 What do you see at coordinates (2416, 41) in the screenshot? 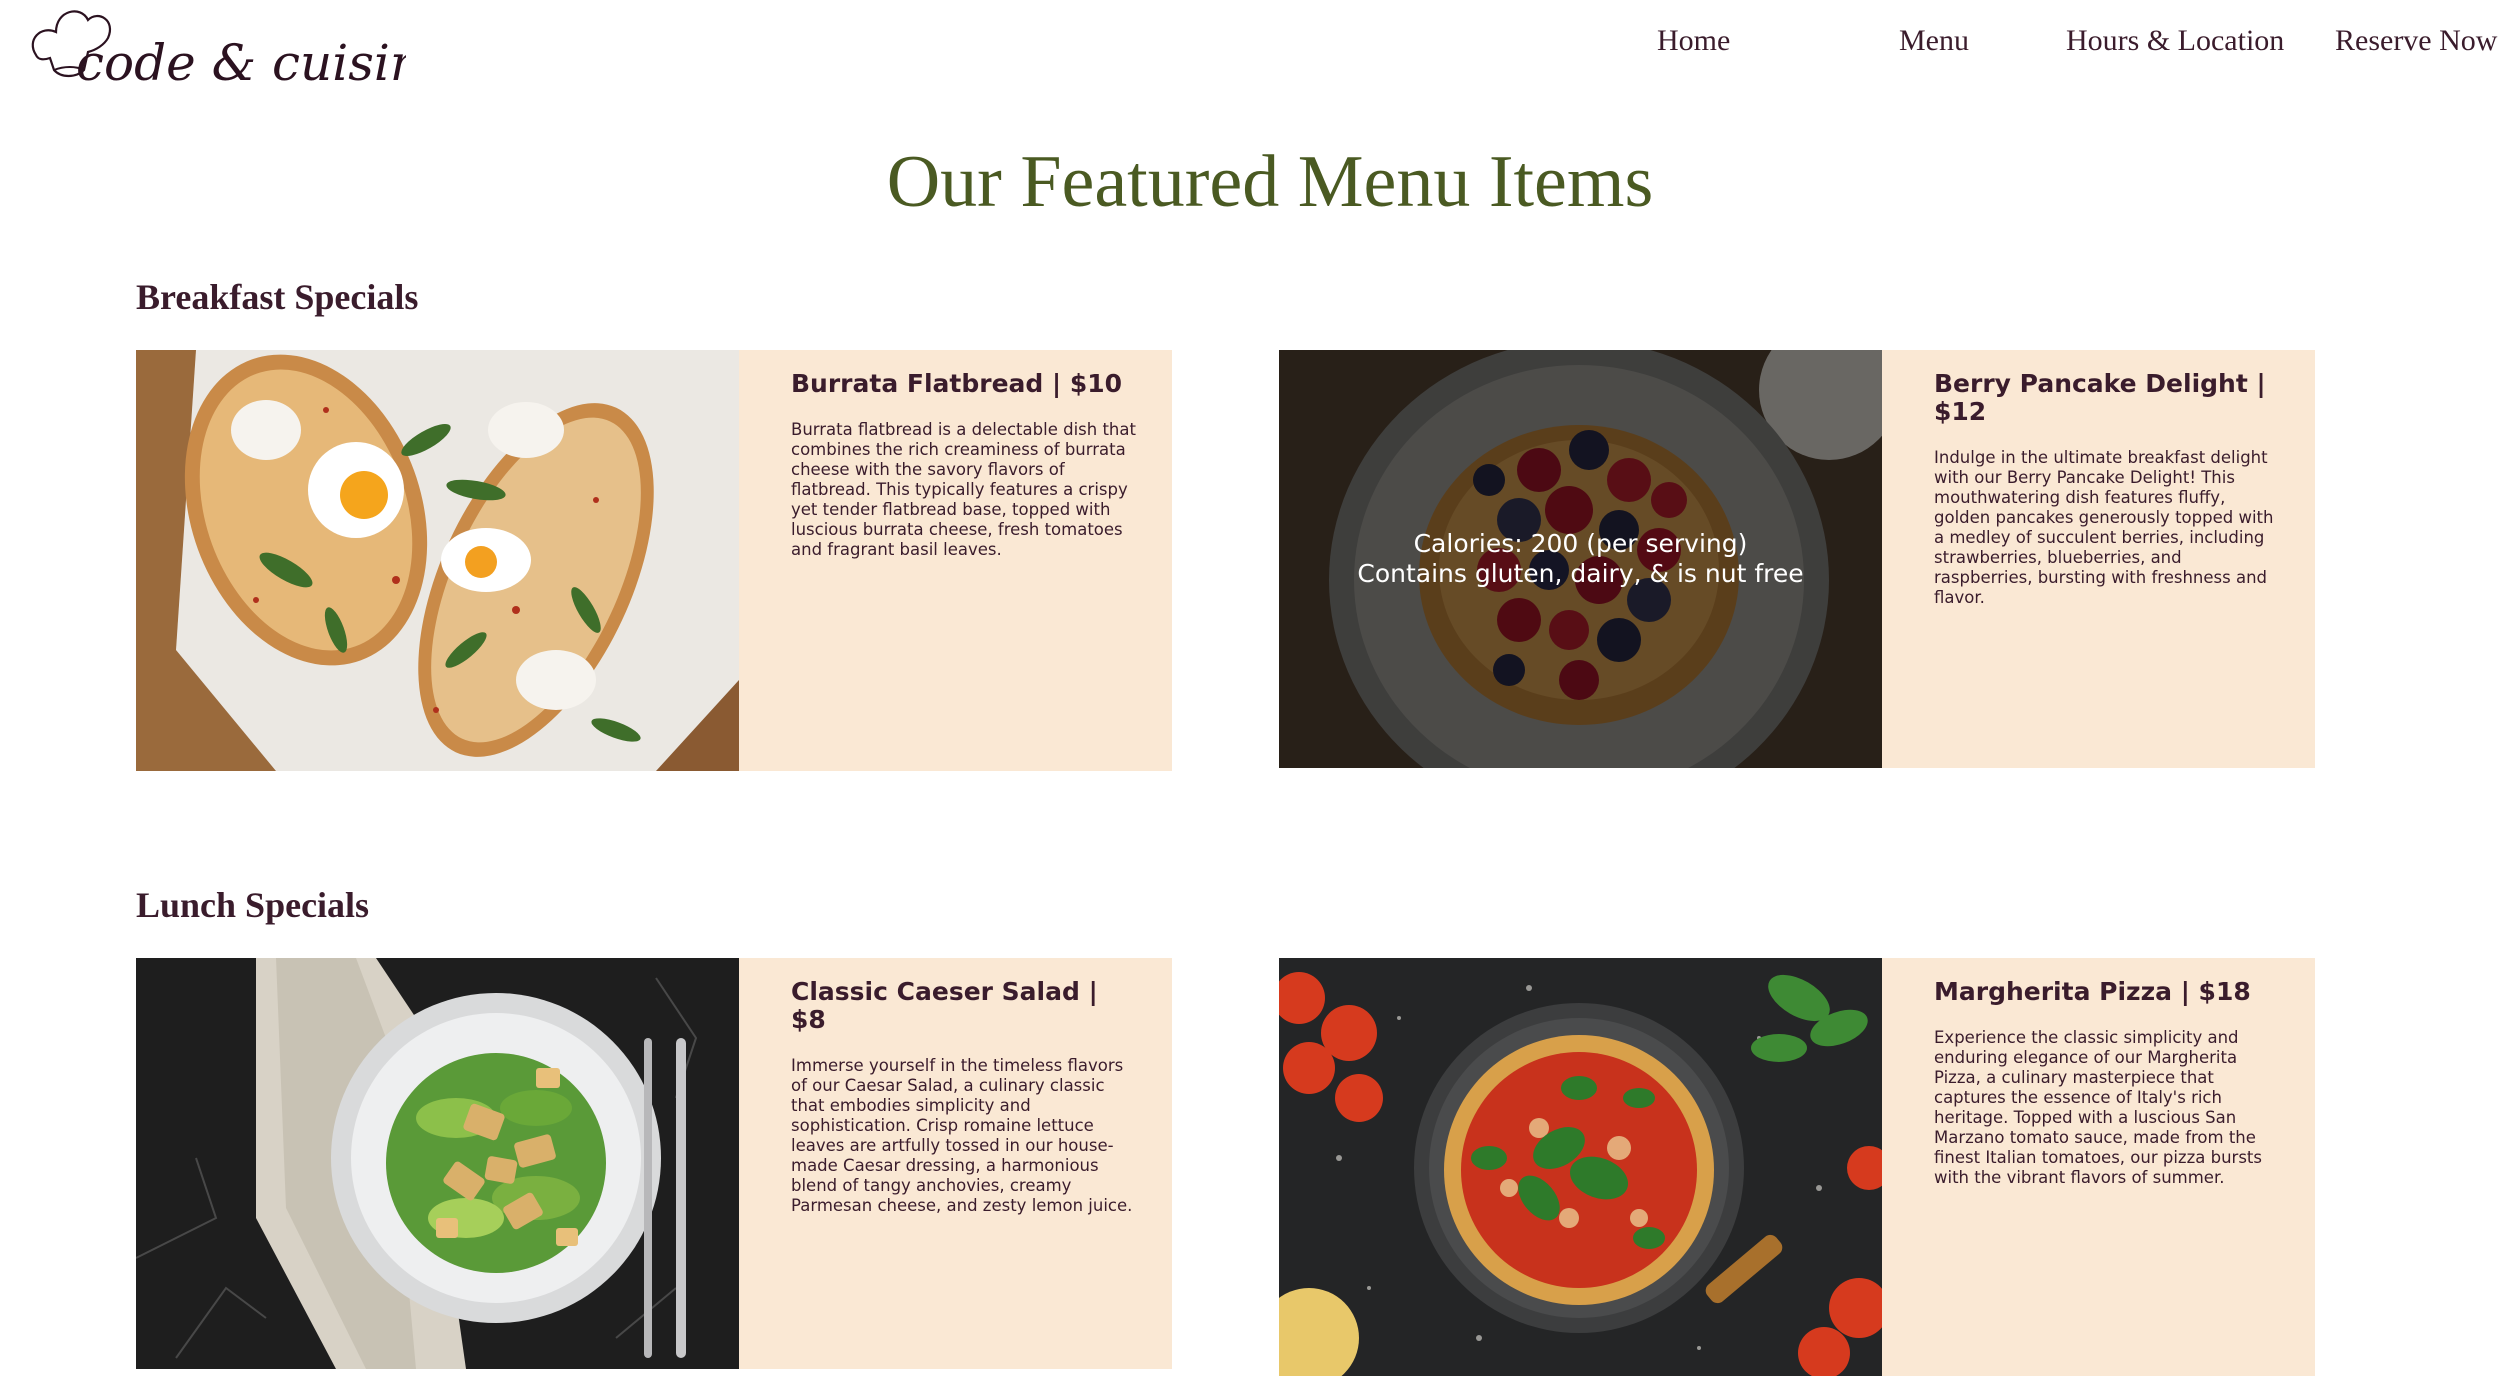
I see `nav-reserve-now: Reserve Now` at bounding box center [2416, 41].